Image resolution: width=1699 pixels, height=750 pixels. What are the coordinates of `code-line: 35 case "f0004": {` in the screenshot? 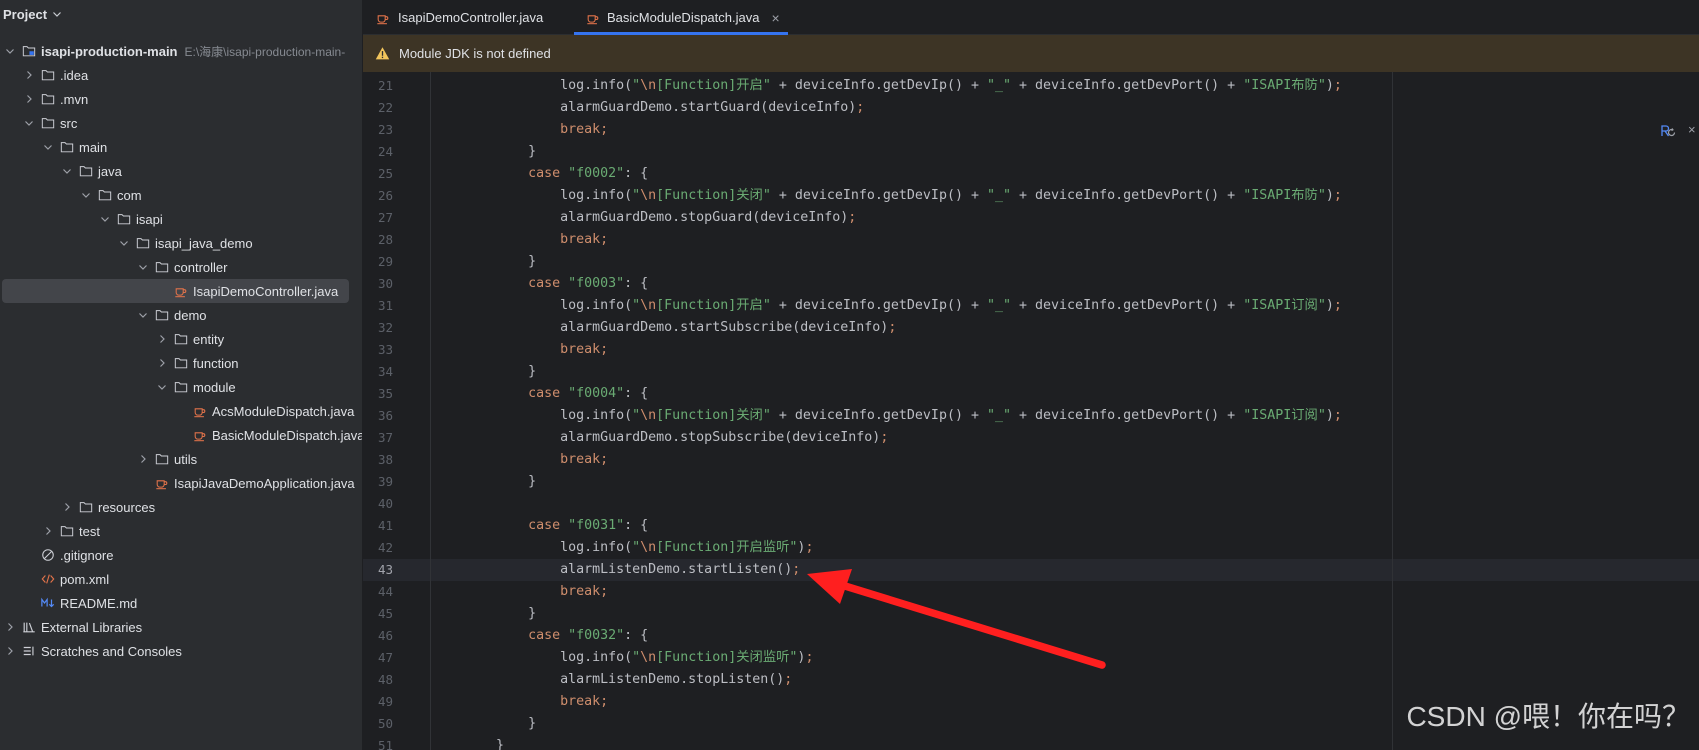 It's located at (1031, 394).